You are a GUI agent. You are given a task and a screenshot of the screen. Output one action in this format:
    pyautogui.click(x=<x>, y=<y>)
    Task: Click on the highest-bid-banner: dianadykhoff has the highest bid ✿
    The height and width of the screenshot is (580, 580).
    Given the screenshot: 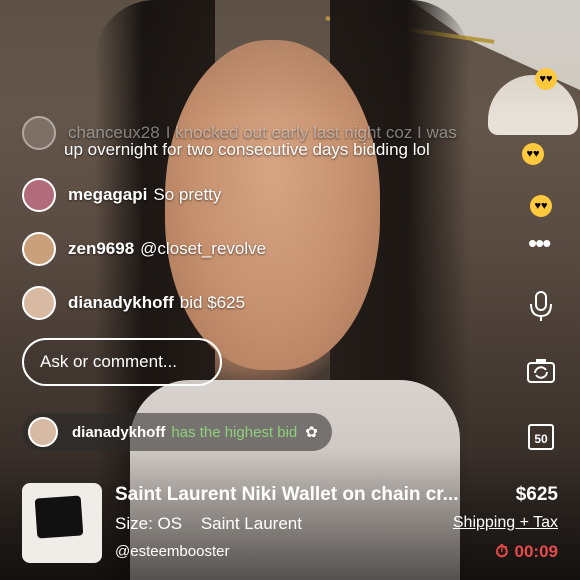 What is the action you would take?
    pyautogui.click(x=177, y=432)
    